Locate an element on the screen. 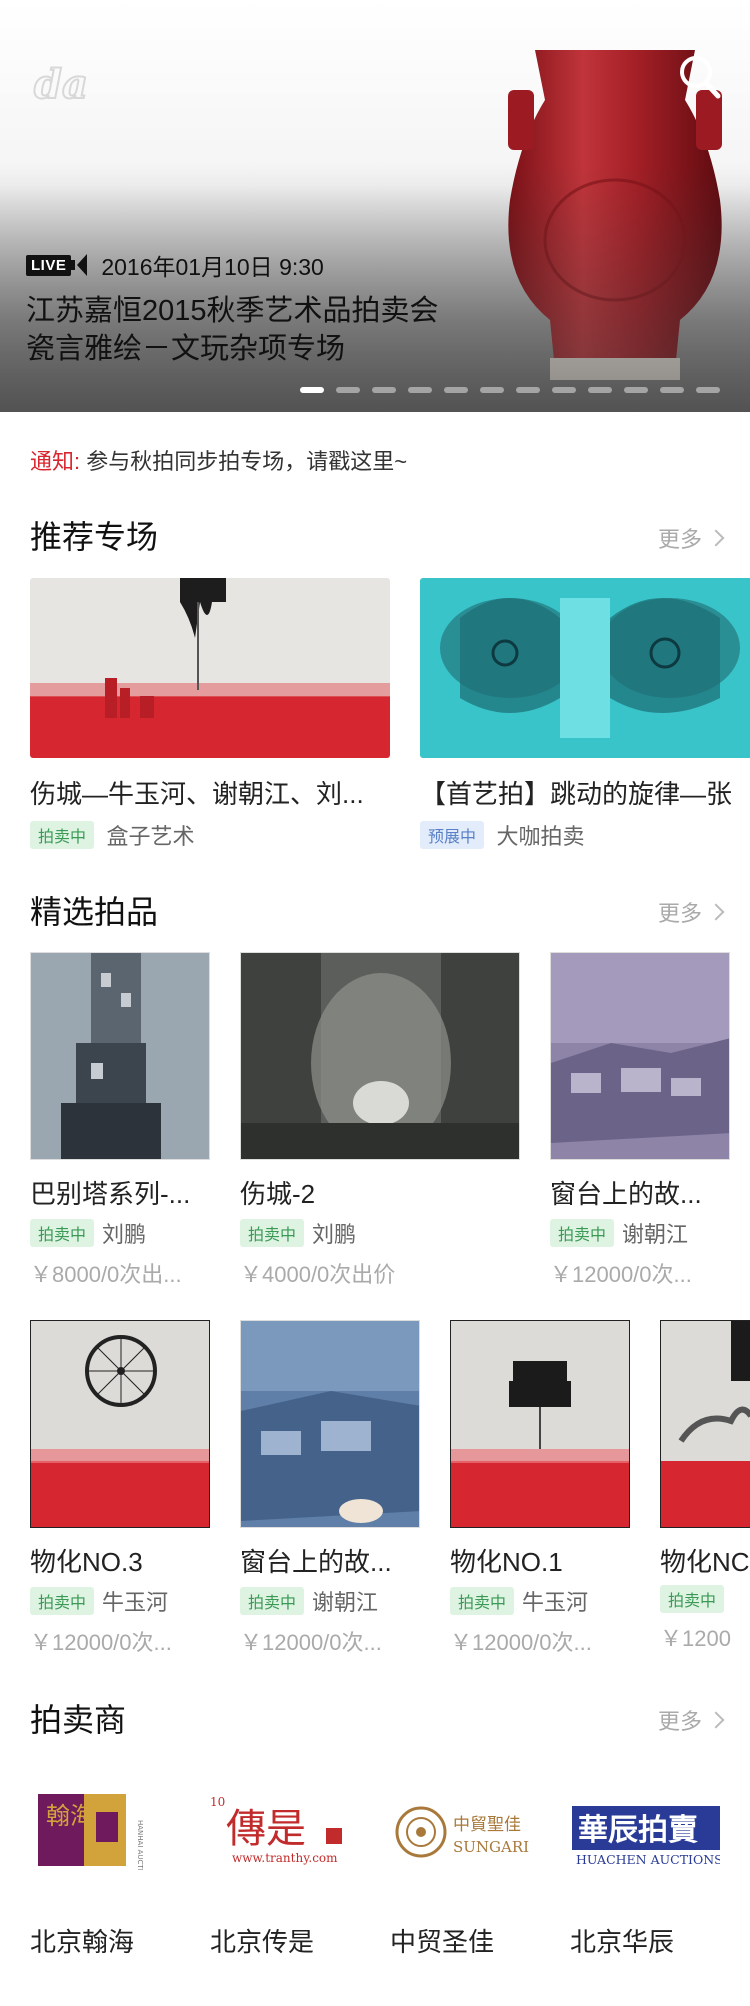 This screenshot has height=2006, width=750. auctioneer-name: 北京华辰 is located at coordinates (622, 1940).